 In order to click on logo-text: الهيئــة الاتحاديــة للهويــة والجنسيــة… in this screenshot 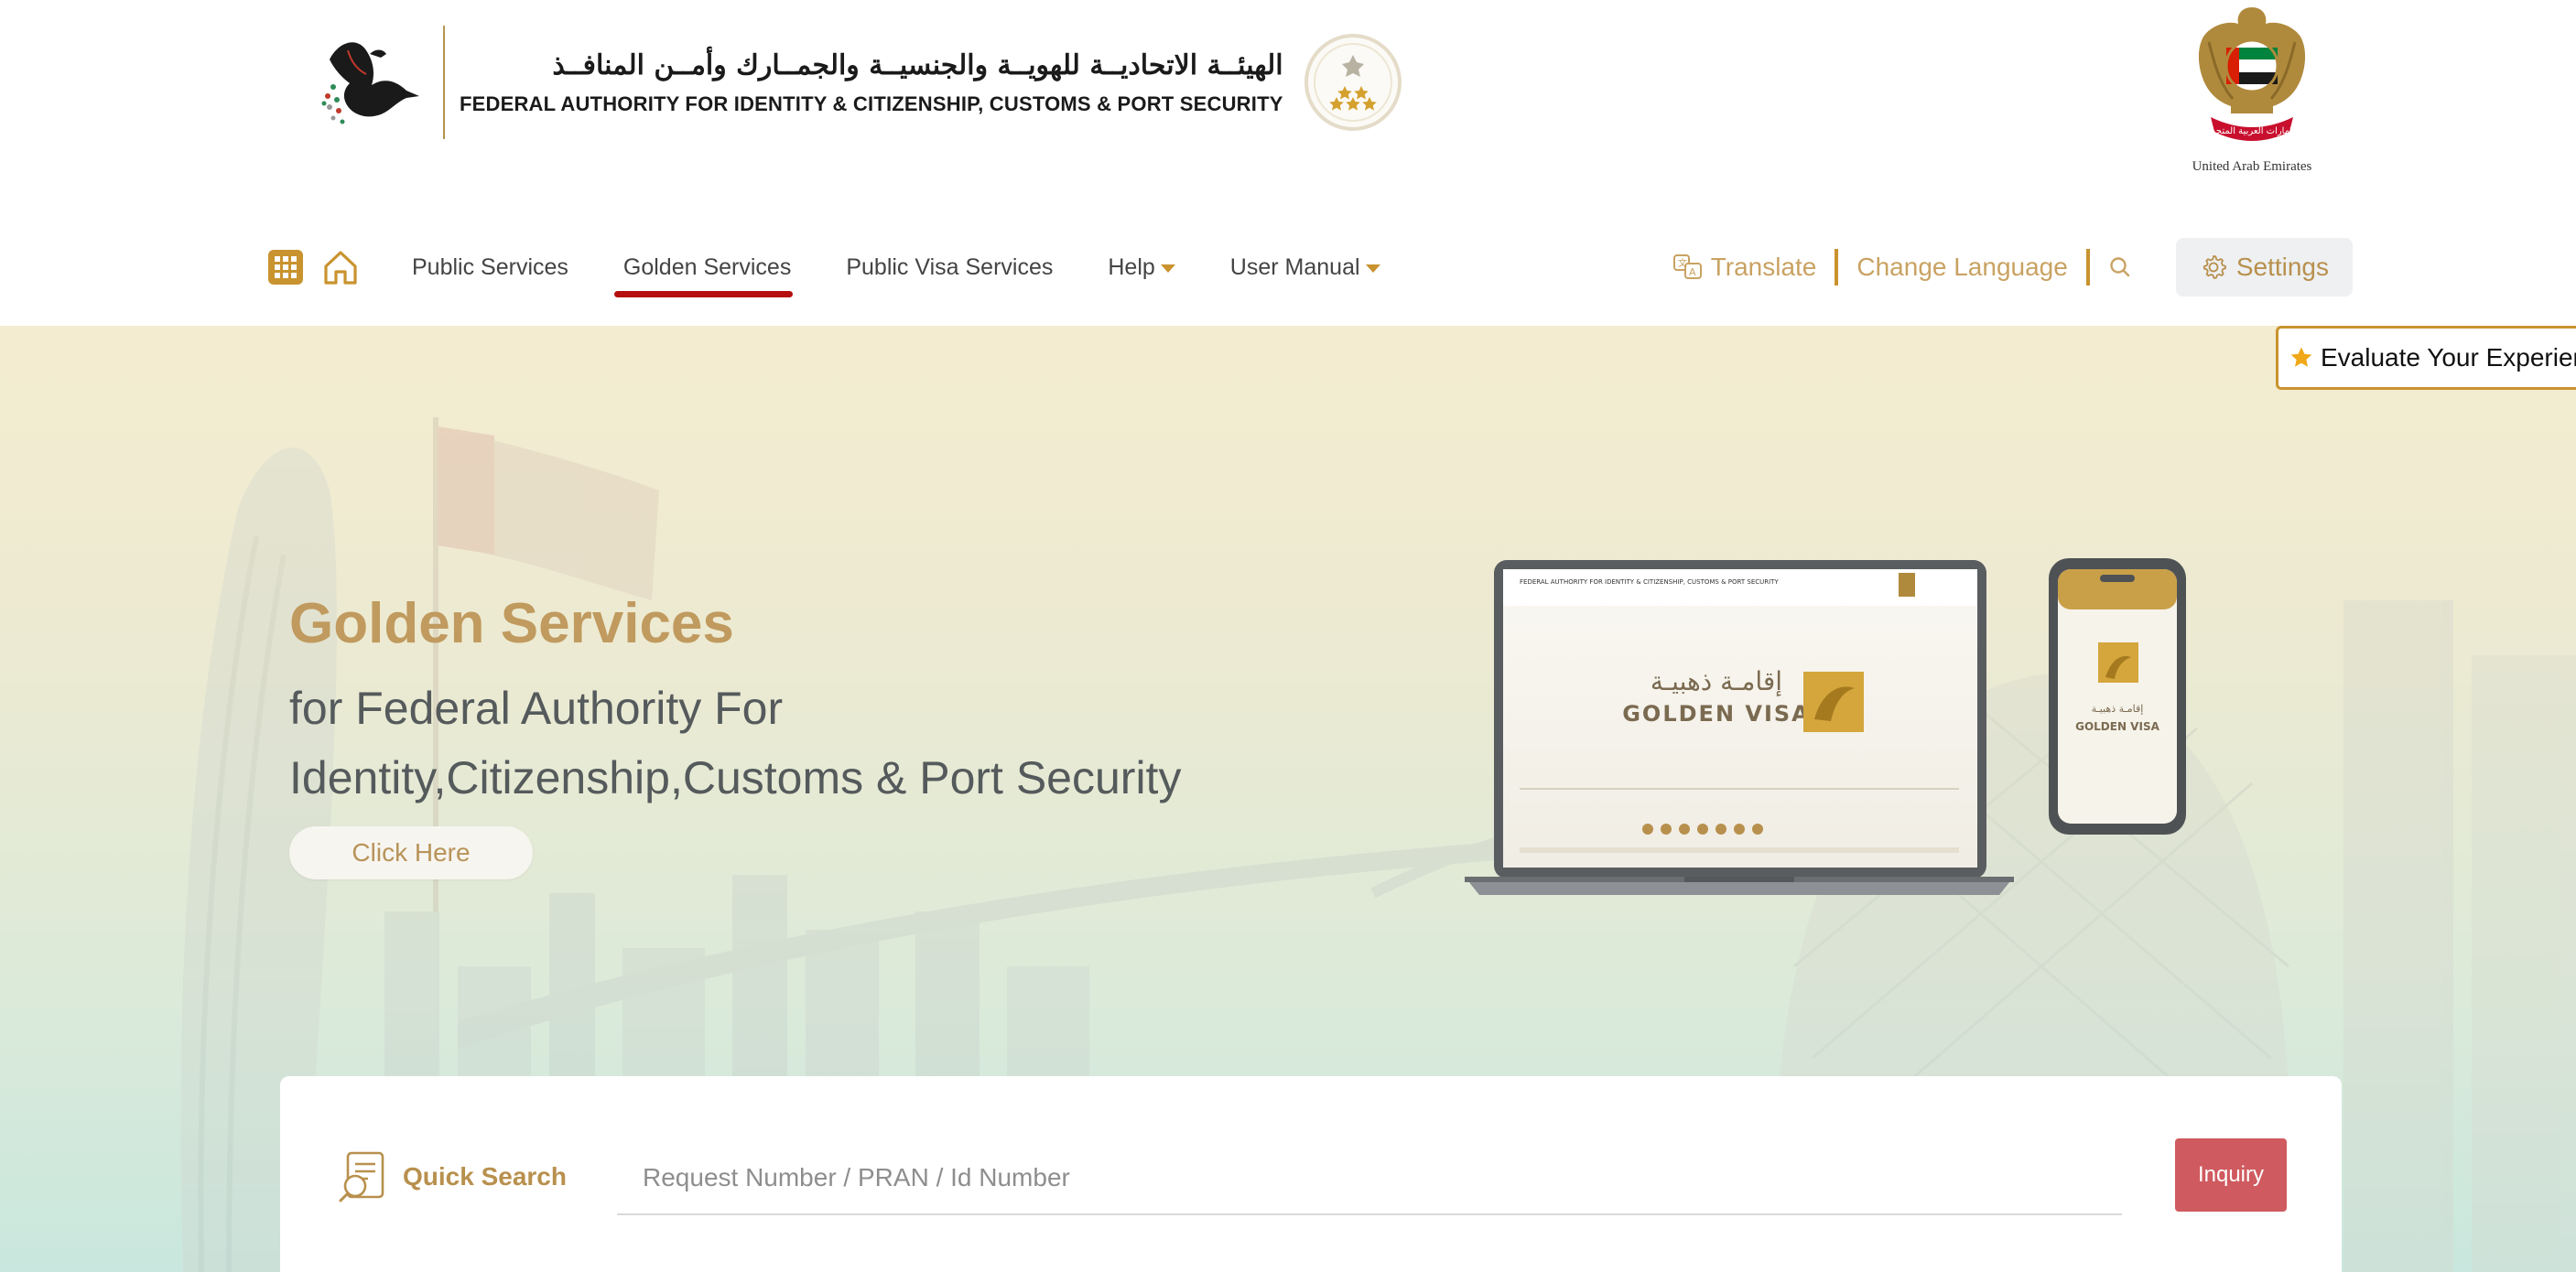, I will do `click(872, 83)`.